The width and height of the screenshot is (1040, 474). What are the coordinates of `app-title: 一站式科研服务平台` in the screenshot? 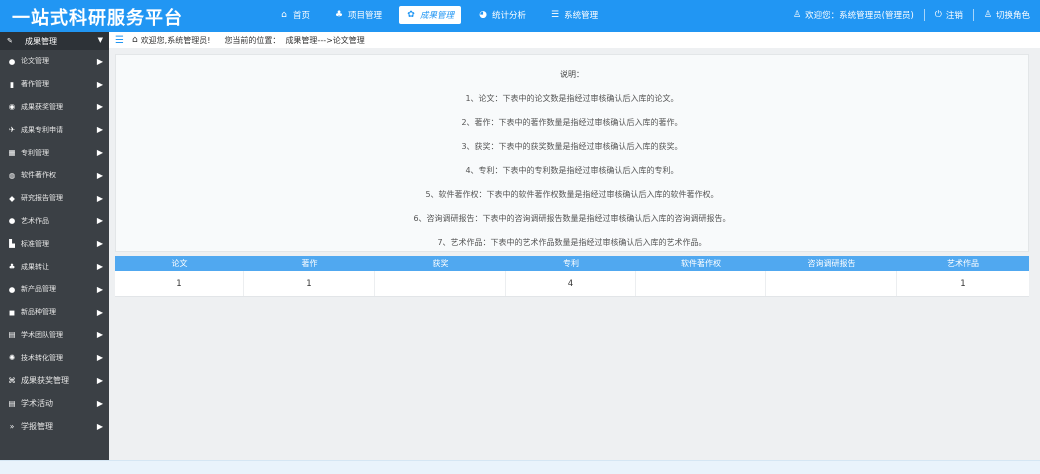 It's located at (97, 18).